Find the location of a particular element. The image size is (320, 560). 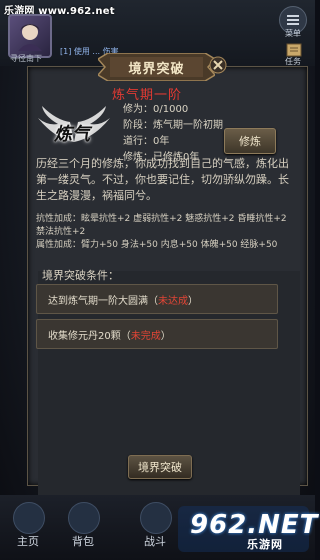

resistance-bonus-line2: 禁法抗性+2 is located at coordinates (61, 232).